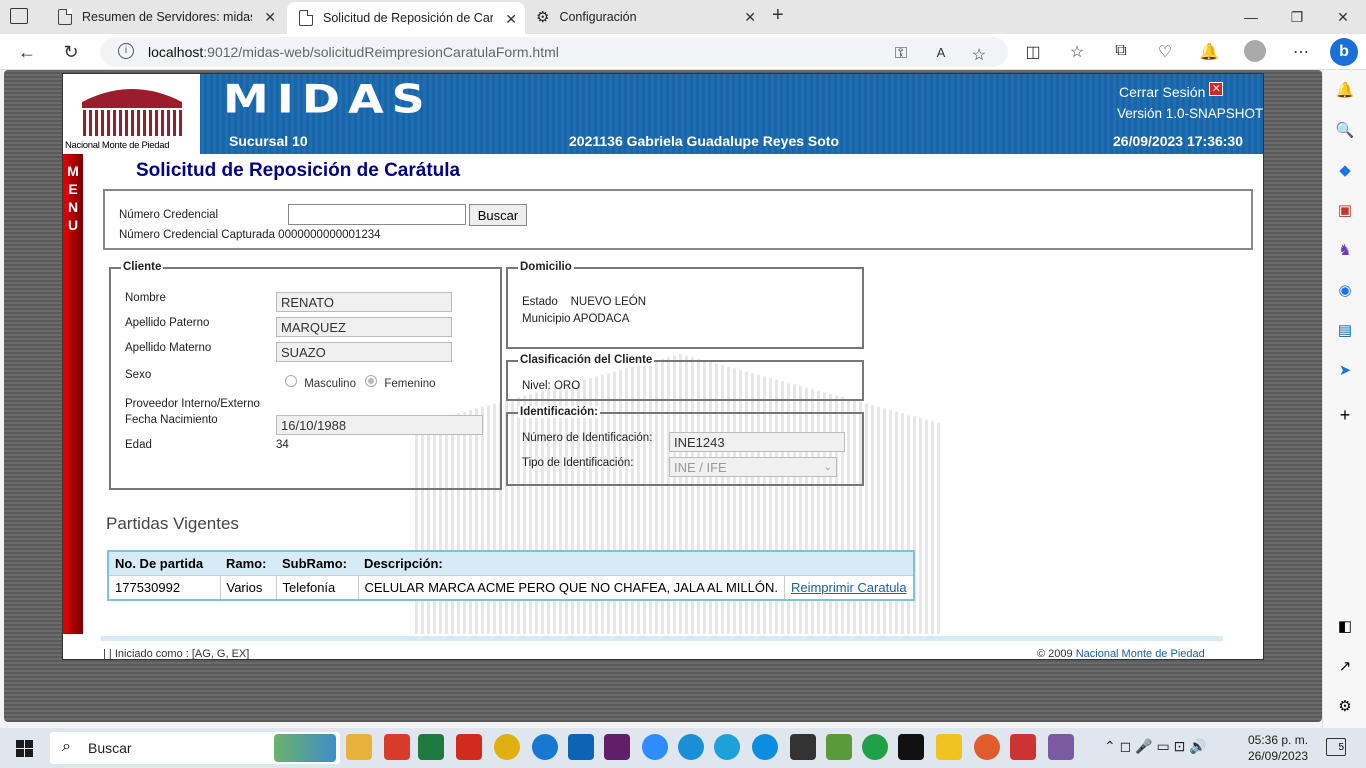 This screenshot has height=768, width=1366. I want to click on nombre-field: RENATO, so click(364, 302).